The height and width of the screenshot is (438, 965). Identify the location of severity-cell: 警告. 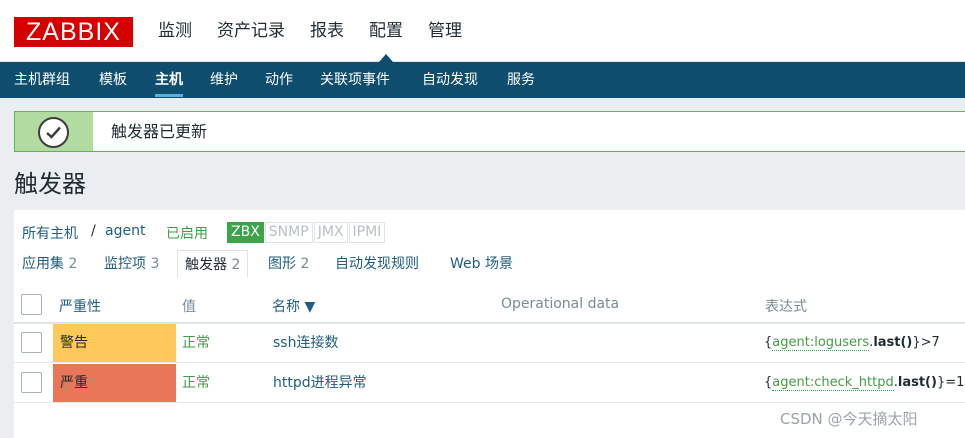
(114, 343).